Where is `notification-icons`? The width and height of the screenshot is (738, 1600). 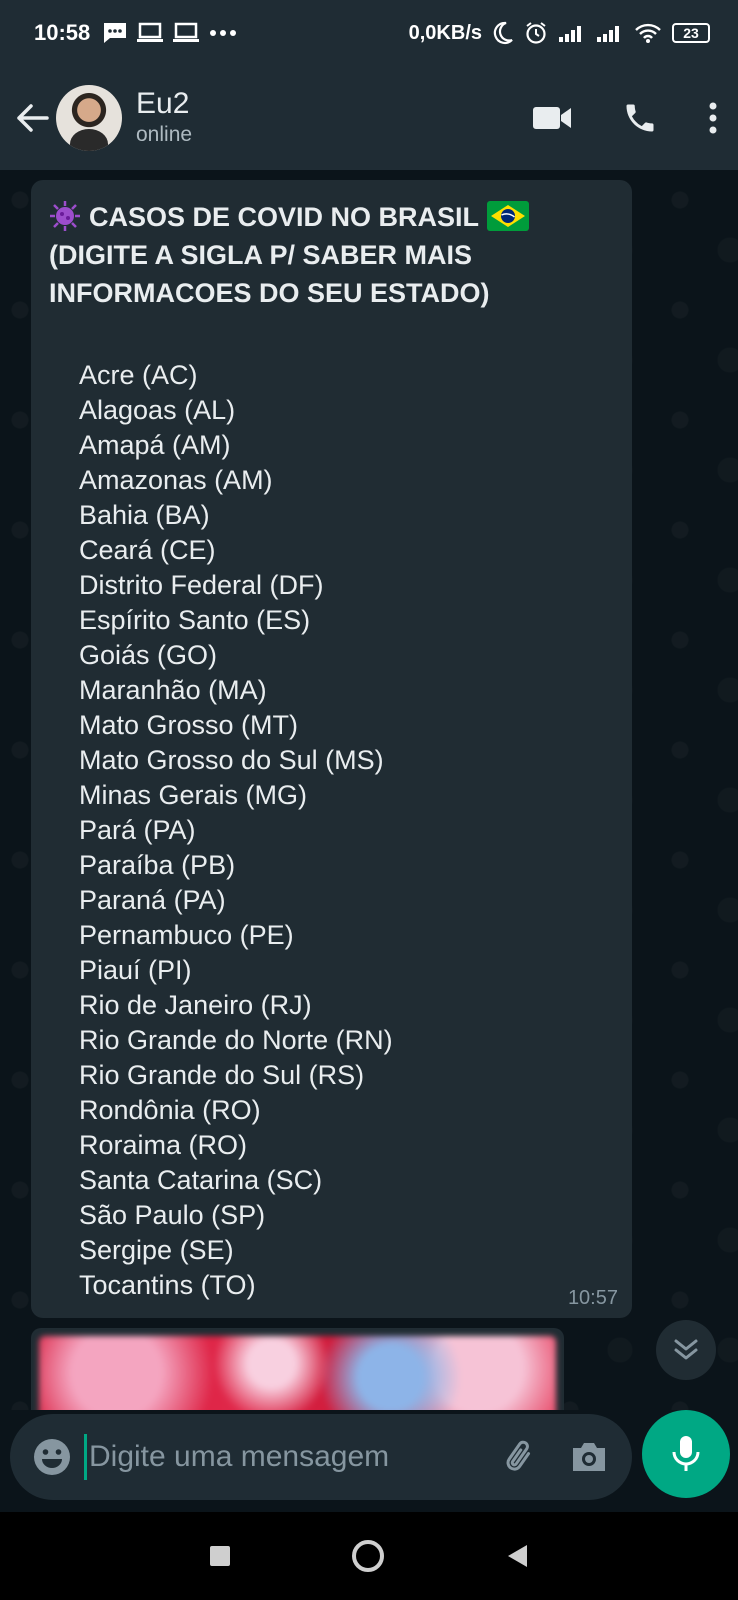
notification-icons is located at coordinates (170, 33).